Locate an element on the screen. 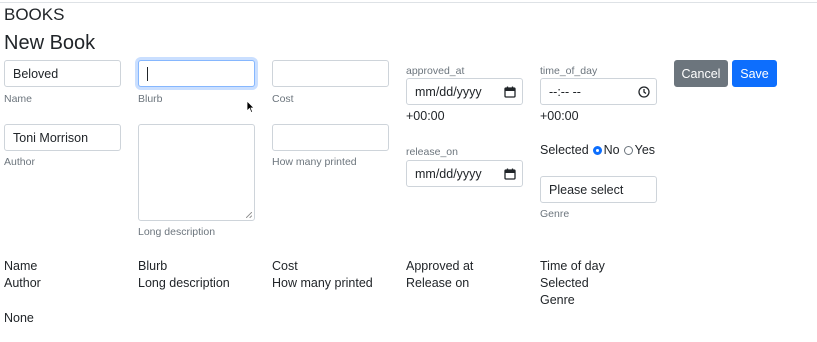  name-input-value: Beloved is located at coordinates (36, 73).